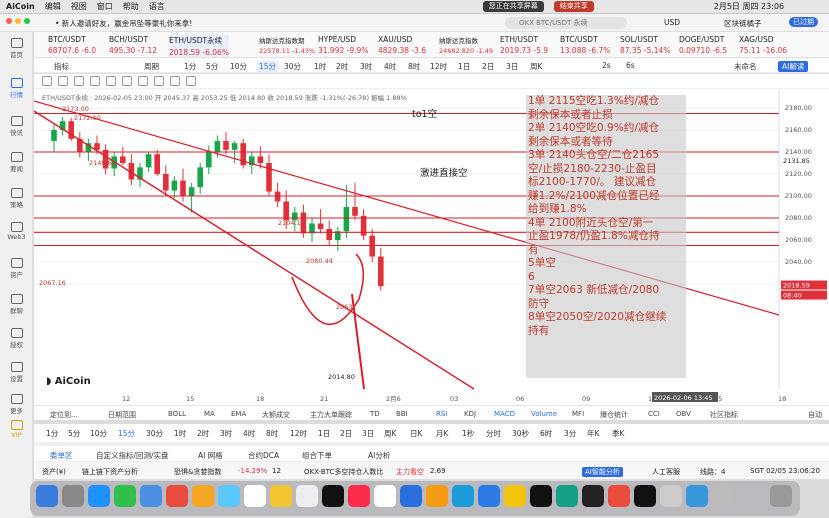 This screenshot has width=829, height=518. I want to click on period-option: 4时, so click(249, 433).